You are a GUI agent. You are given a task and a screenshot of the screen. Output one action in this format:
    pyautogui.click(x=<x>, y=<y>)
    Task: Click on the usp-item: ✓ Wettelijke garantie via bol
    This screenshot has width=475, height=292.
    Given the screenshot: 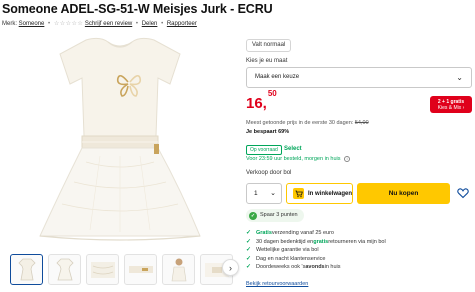 What is the action you would take?
    pyautogui.click(x=282, y=250)
    